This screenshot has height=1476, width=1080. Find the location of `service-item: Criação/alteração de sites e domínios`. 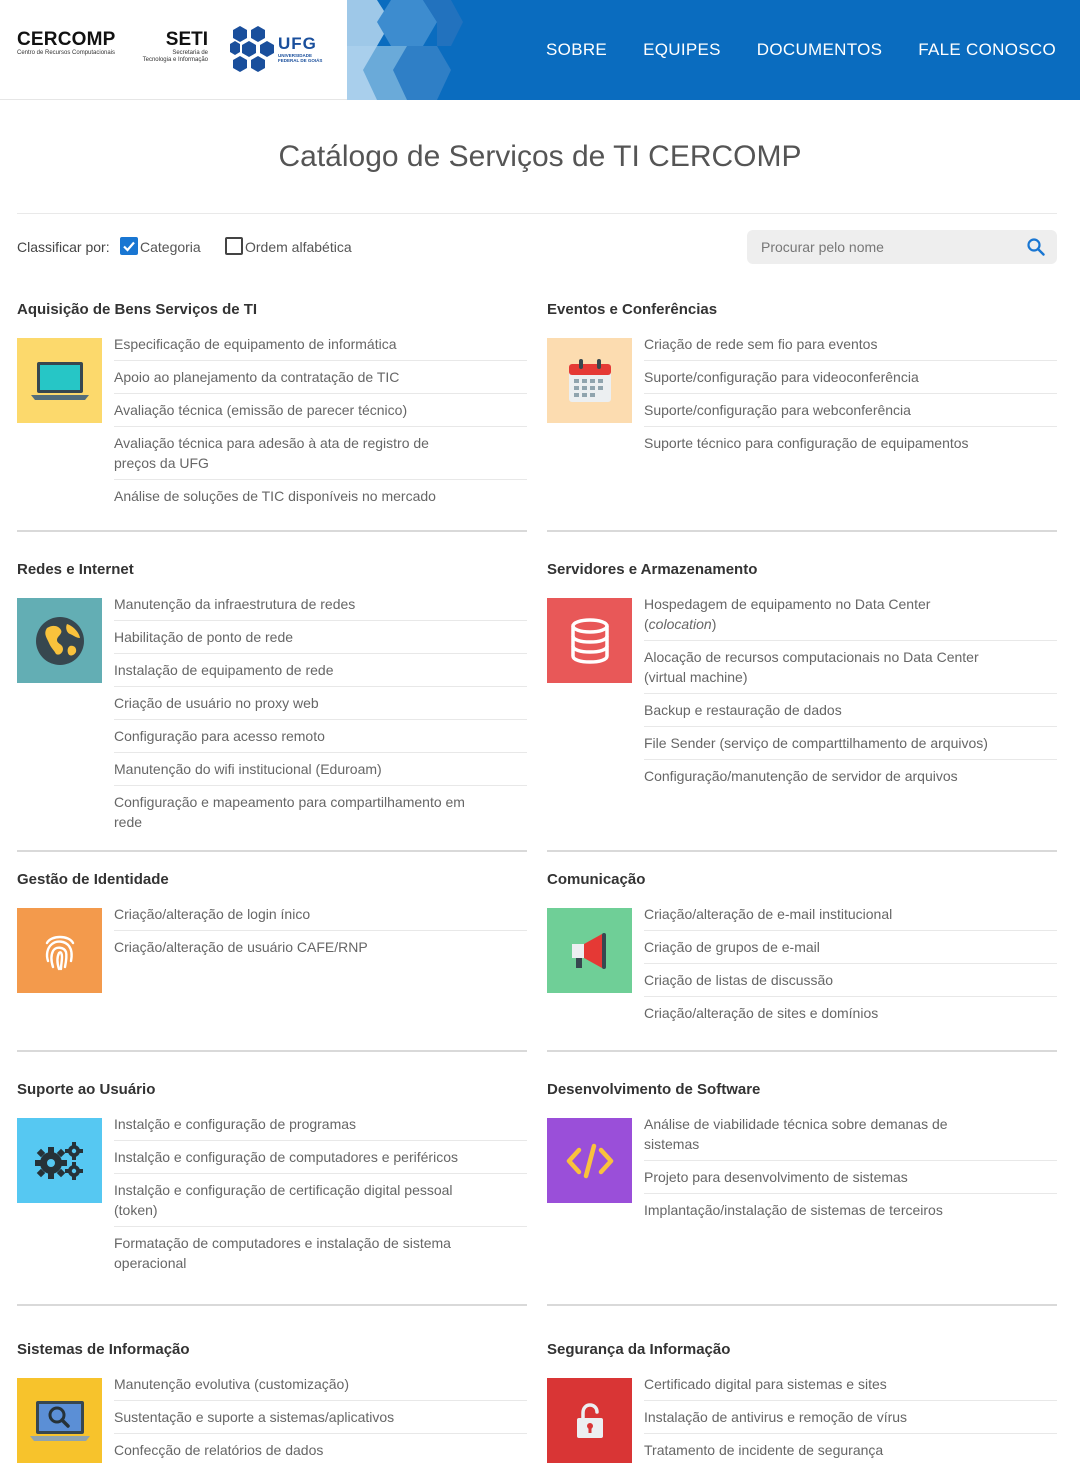

service-item: Criação/alteração de sites e domínios is located at coordinates (850, 1013).